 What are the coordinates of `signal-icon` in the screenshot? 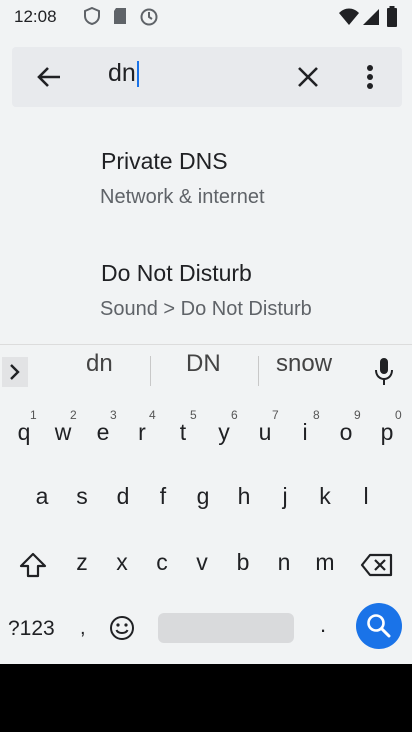 It's located at (371, 19).